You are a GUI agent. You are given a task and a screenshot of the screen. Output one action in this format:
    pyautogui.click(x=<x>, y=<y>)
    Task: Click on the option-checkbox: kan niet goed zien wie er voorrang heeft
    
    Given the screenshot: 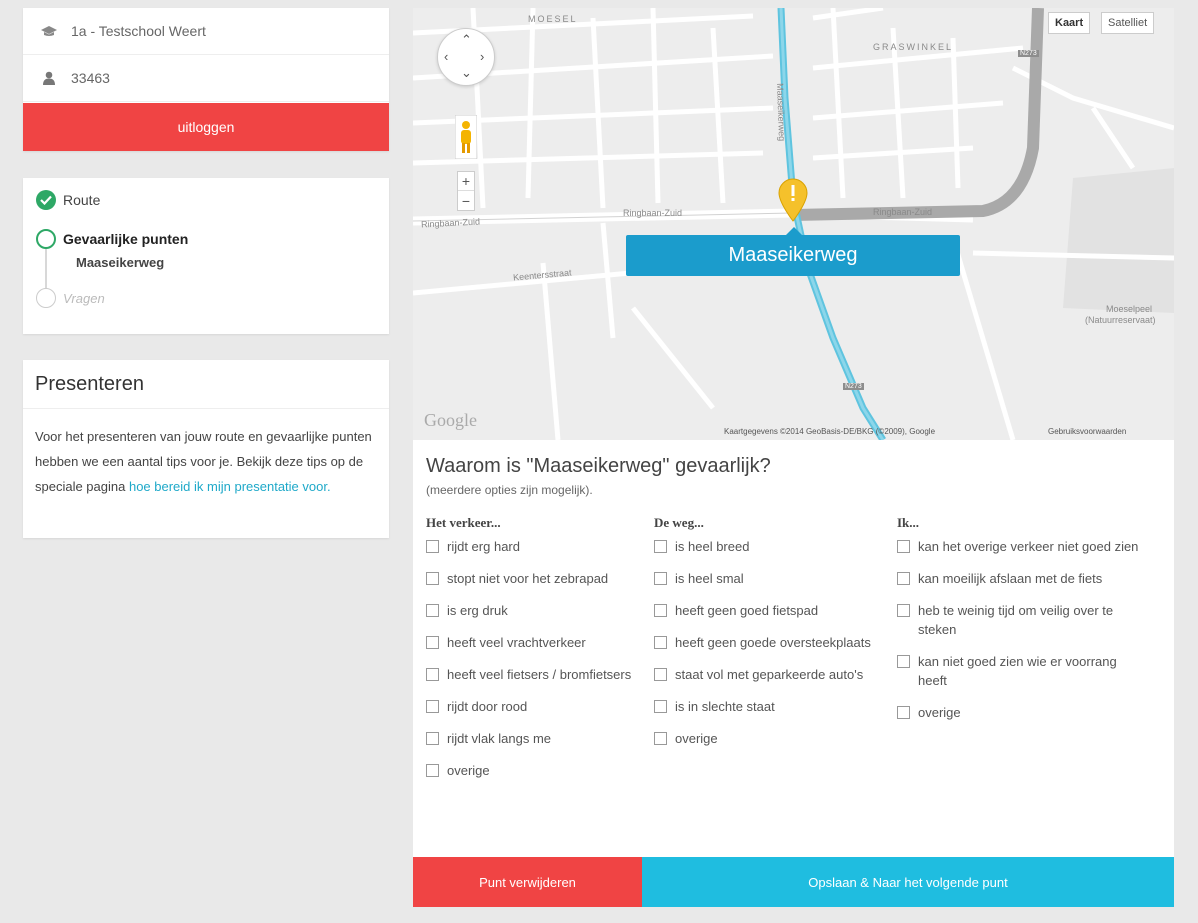 What is the action you would take?
    pyautogui.click(x=1022, y=671)
    